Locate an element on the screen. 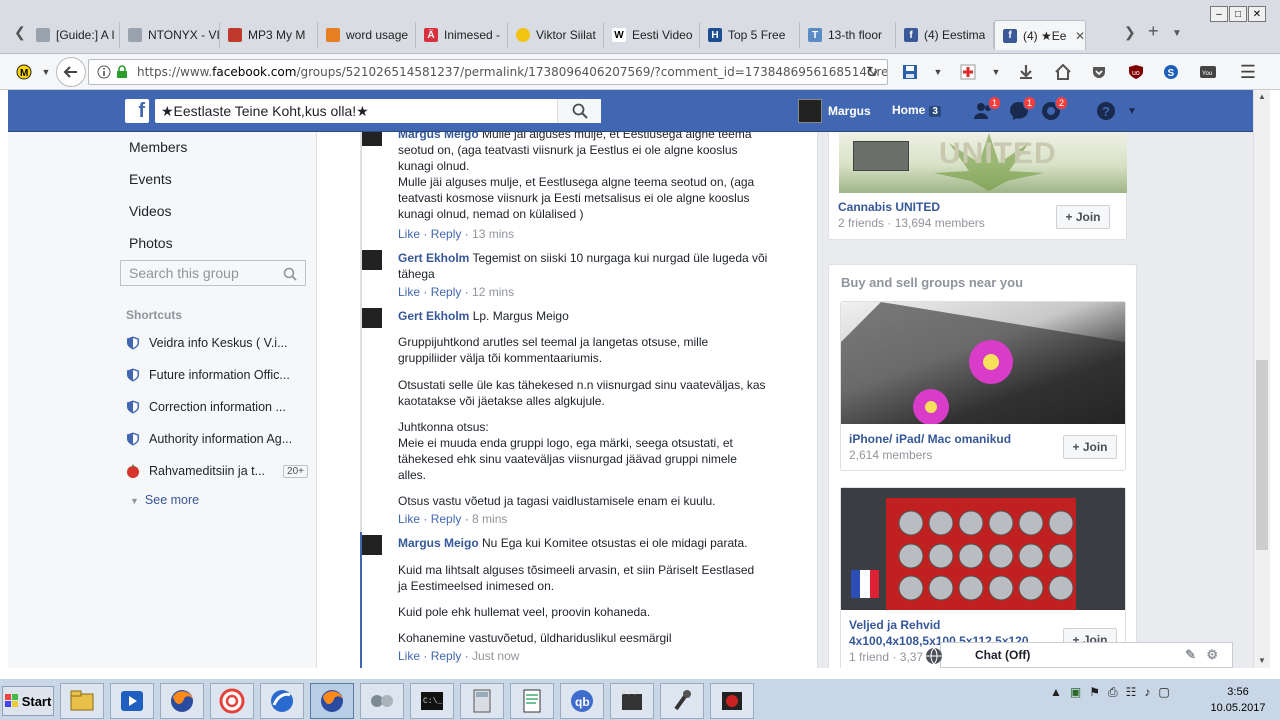  chat-bar: Chat (Off) ✎ ⚙ is located at coordinates (1079, 655).